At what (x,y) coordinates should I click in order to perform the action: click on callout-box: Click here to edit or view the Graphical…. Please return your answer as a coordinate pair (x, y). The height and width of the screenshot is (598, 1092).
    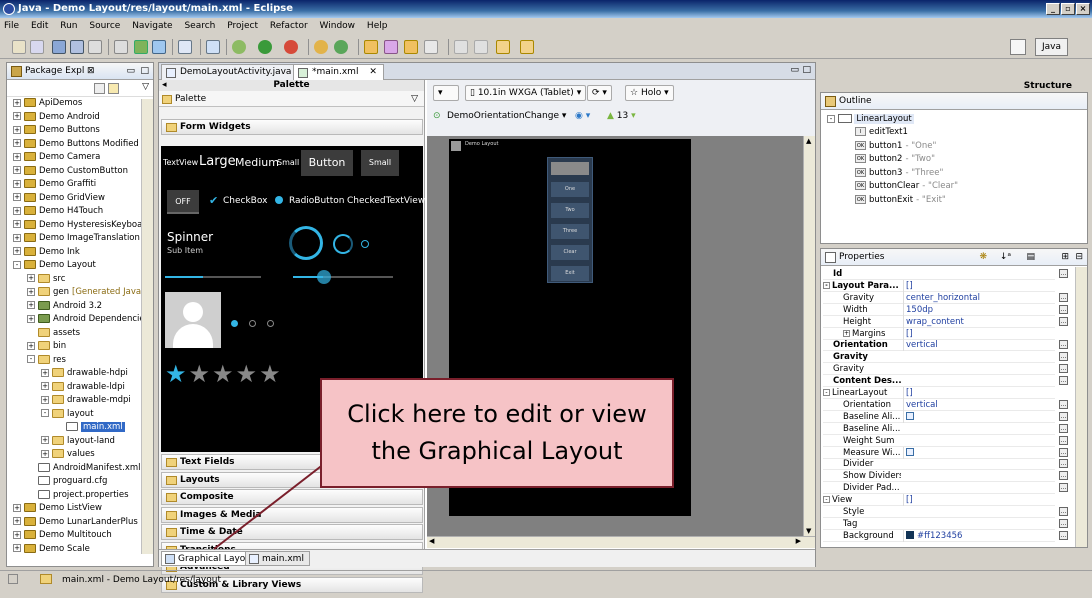
    Looking at the image, I should click on (497, 433).